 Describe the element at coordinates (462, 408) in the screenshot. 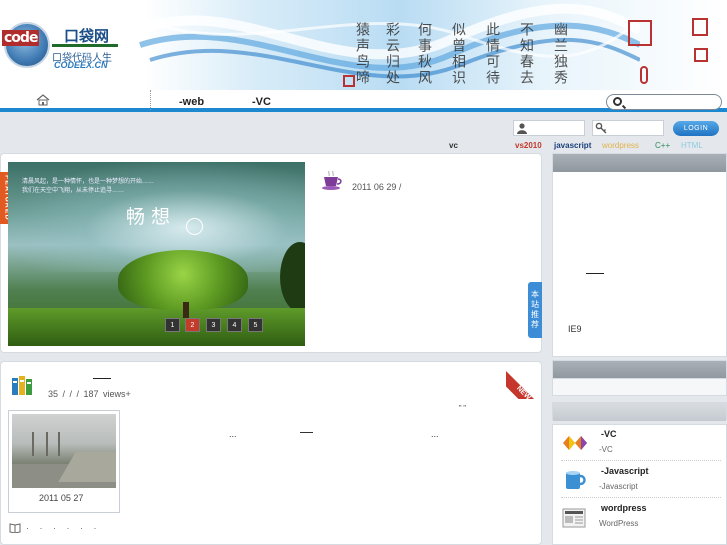

I see `excerpt-quote: " "` at that location.